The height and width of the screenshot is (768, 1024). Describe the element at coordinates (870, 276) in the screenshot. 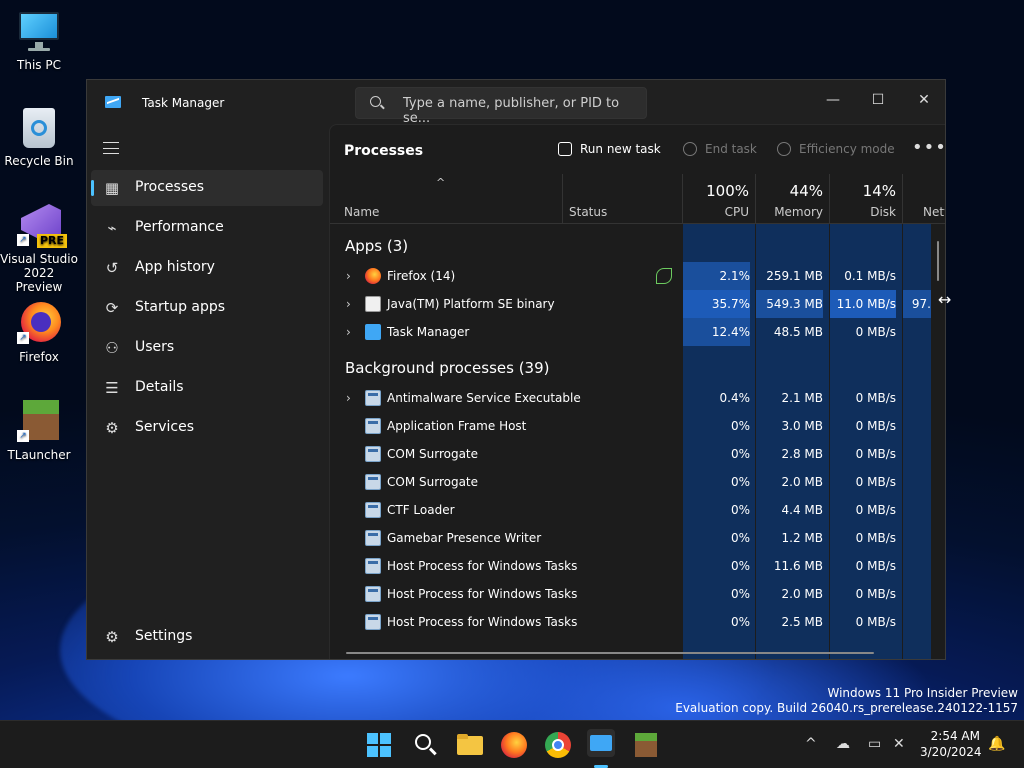

I see `cell-disk: 0.1 MB/s` at that location.